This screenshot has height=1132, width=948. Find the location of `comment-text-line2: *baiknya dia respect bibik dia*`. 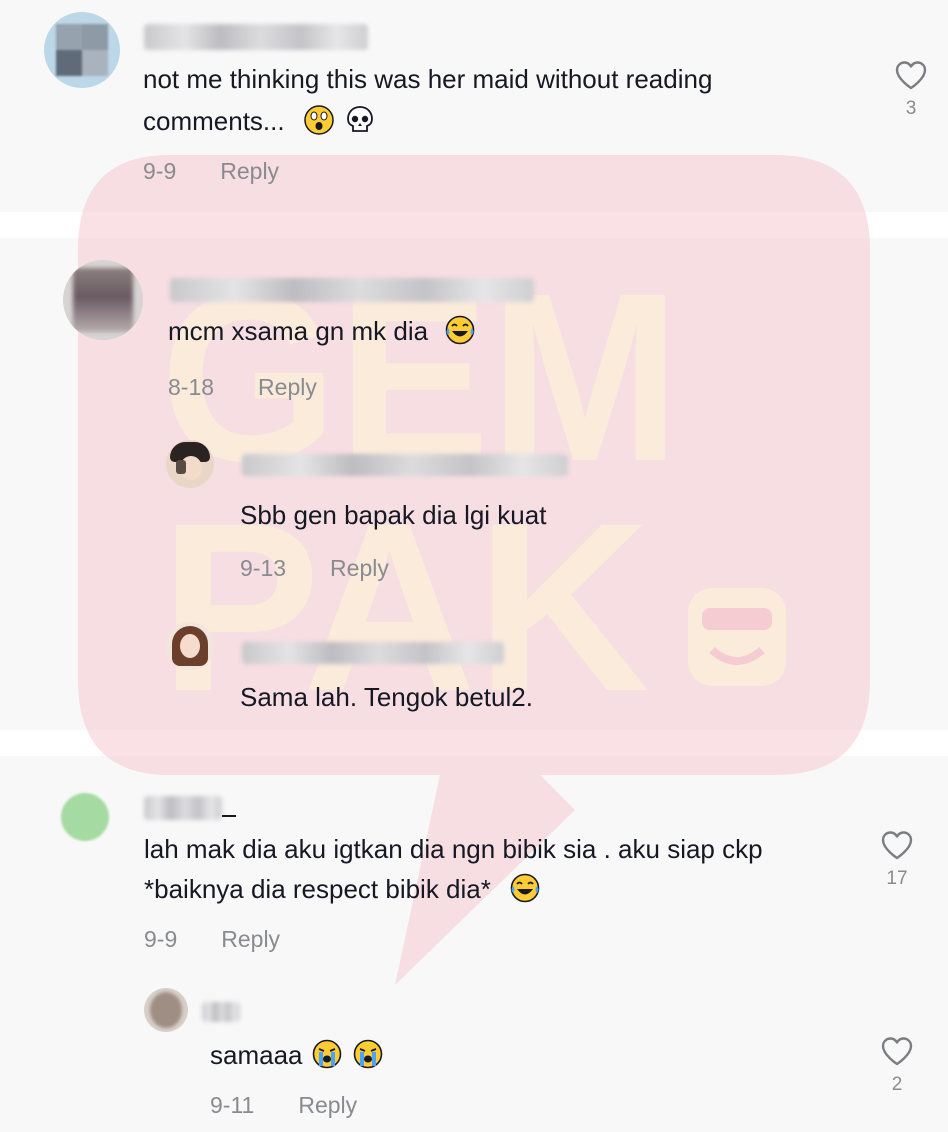

comment-text-line2: *baiknya dia respect bibik dia* is located at coordinates (317, 889).